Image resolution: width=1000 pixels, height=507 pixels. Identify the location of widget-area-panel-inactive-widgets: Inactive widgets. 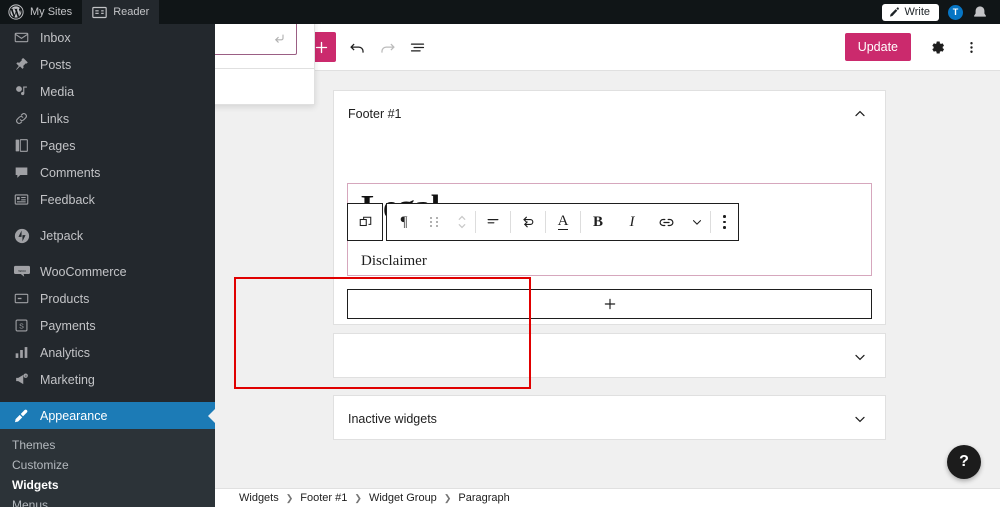
(609, 417).